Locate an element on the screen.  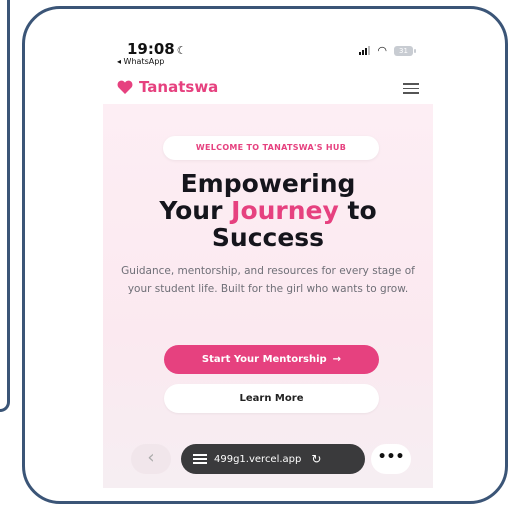
moon-icon: ☾ is located at coordinates (181, 50).